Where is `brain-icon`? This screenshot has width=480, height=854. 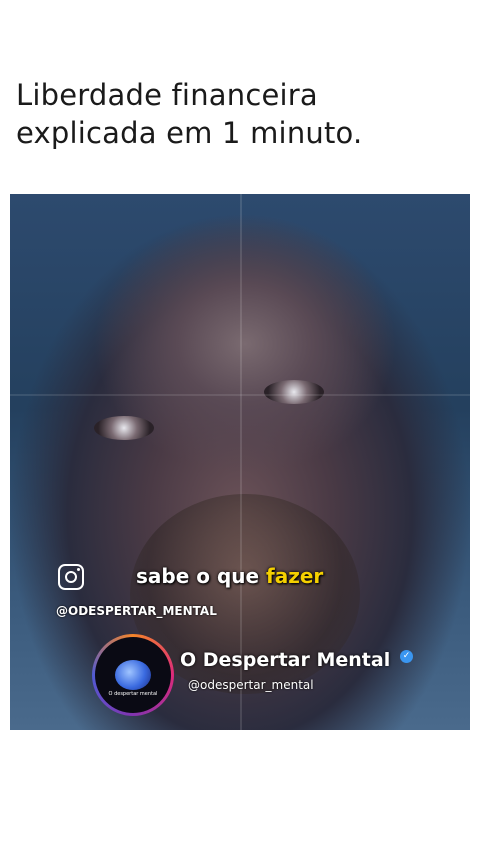
brain-icon is located at coordinates (133, 675).